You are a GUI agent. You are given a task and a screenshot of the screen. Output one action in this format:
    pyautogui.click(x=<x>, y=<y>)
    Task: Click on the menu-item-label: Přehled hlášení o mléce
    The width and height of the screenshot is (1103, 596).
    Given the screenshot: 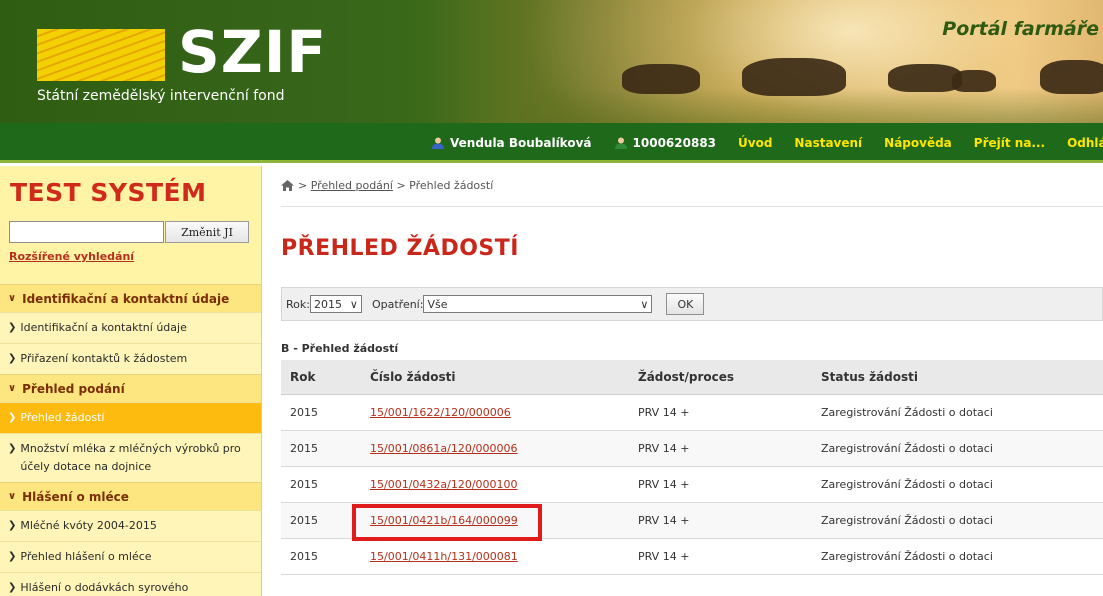 What is the action you would take?
    pyautogui.click(x=86, y=556)
    